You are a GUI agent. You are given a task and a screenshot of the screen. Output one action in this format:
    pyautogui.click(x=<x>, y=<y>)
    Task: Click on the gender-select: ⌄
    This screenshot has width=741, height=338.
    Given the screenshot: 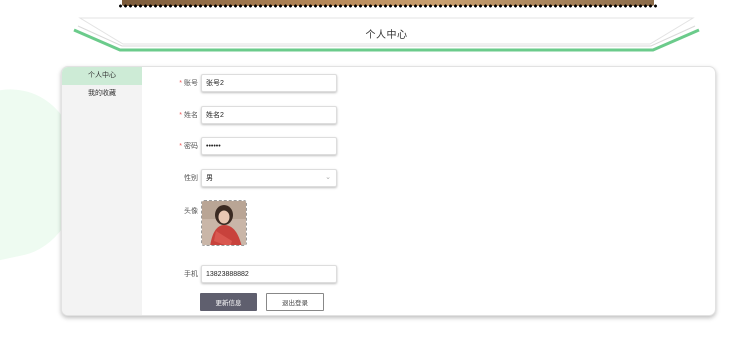 What is the action you would take?
    pyautogui.click(x=269, y=178)
    